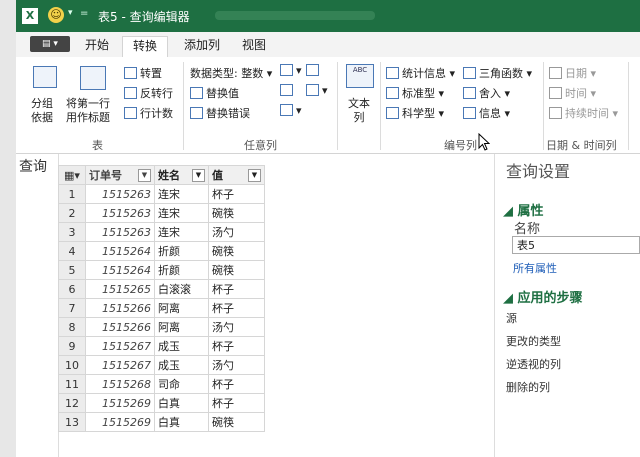 This screenshot has width=640, height=457. What do you see at coordinates (148, 93) in the screenshot?
I see `reverse-rows-button: 反转行` at bounding box center [148, 93].